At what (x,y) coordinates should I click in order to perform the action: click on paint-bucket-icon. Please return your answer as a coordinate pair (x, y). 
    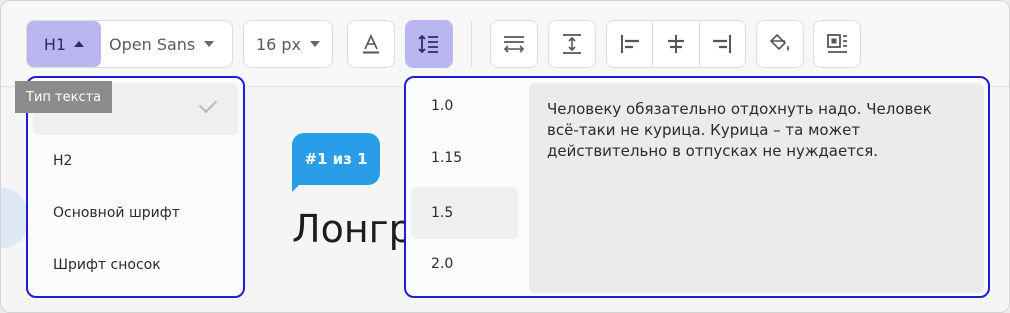
    Looking at the image, I should click on (780, 44).